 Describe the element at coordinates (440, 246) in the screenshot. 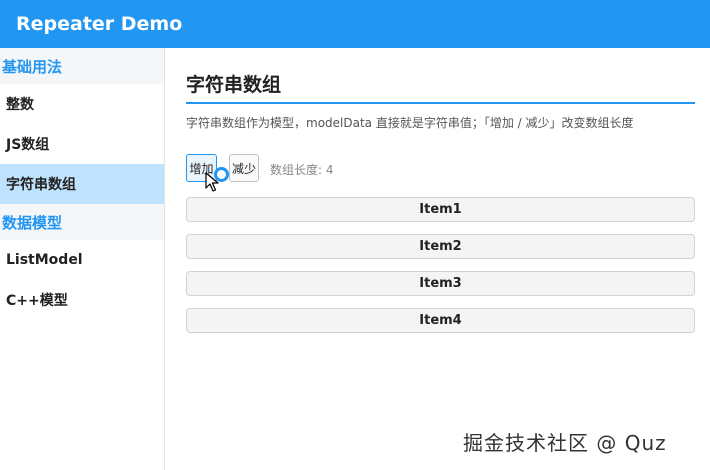

I see `list-item: Item2` at that location.